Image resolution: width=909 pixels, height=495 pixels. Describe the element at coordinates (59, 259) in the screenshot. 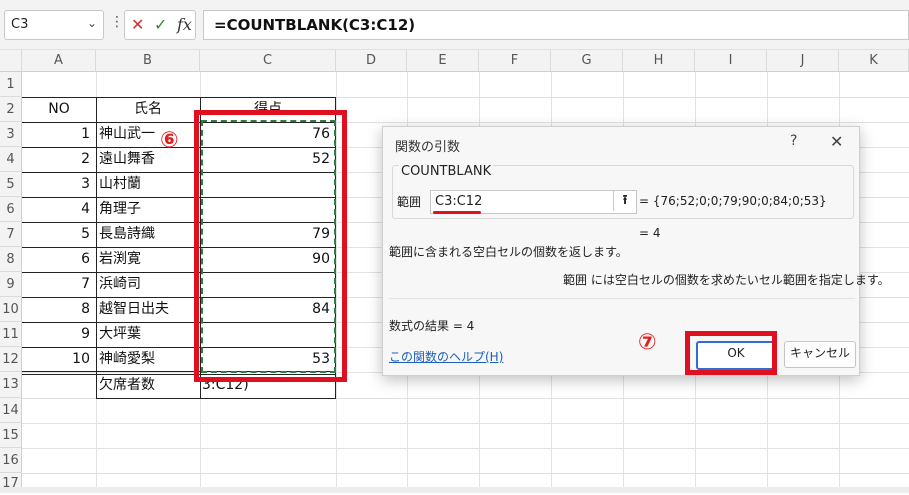

I see `cell-no: 6` at that location.